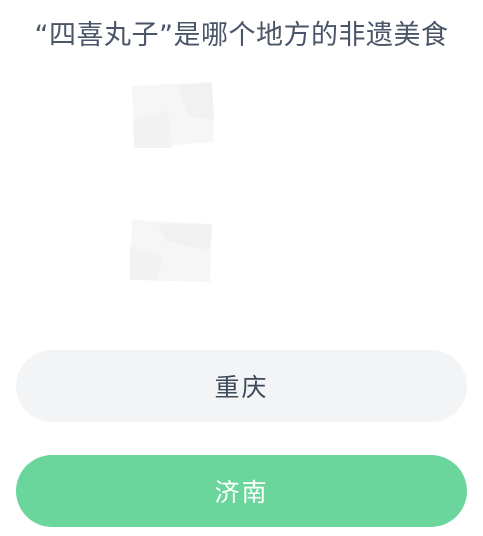  I want to click on answer-option-chongqing: 重庆, so click(241, 386).